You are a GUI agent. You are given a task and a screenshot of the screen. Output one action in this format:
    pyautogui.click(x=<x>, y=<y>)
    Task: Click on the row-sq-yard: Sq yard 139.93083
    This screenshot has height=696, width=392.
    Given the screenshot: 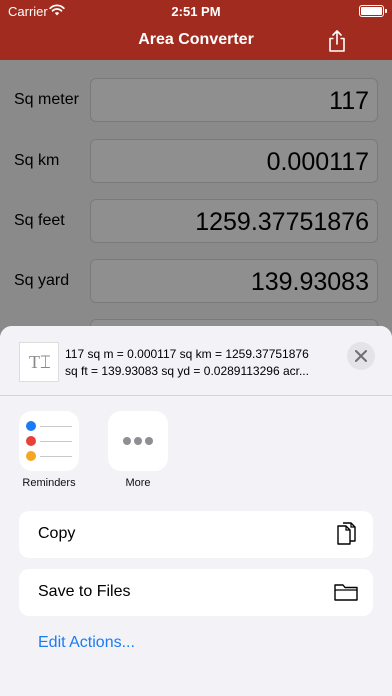 What is the action you would take?
    pyautogui.click(x=196, y=282)
    